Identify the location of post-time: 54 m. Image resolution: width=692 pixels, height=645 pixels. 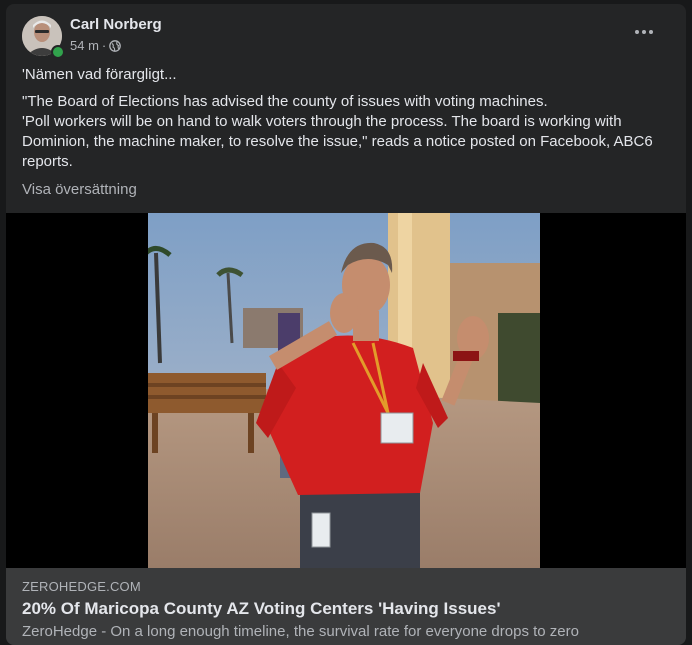
(84, 45).